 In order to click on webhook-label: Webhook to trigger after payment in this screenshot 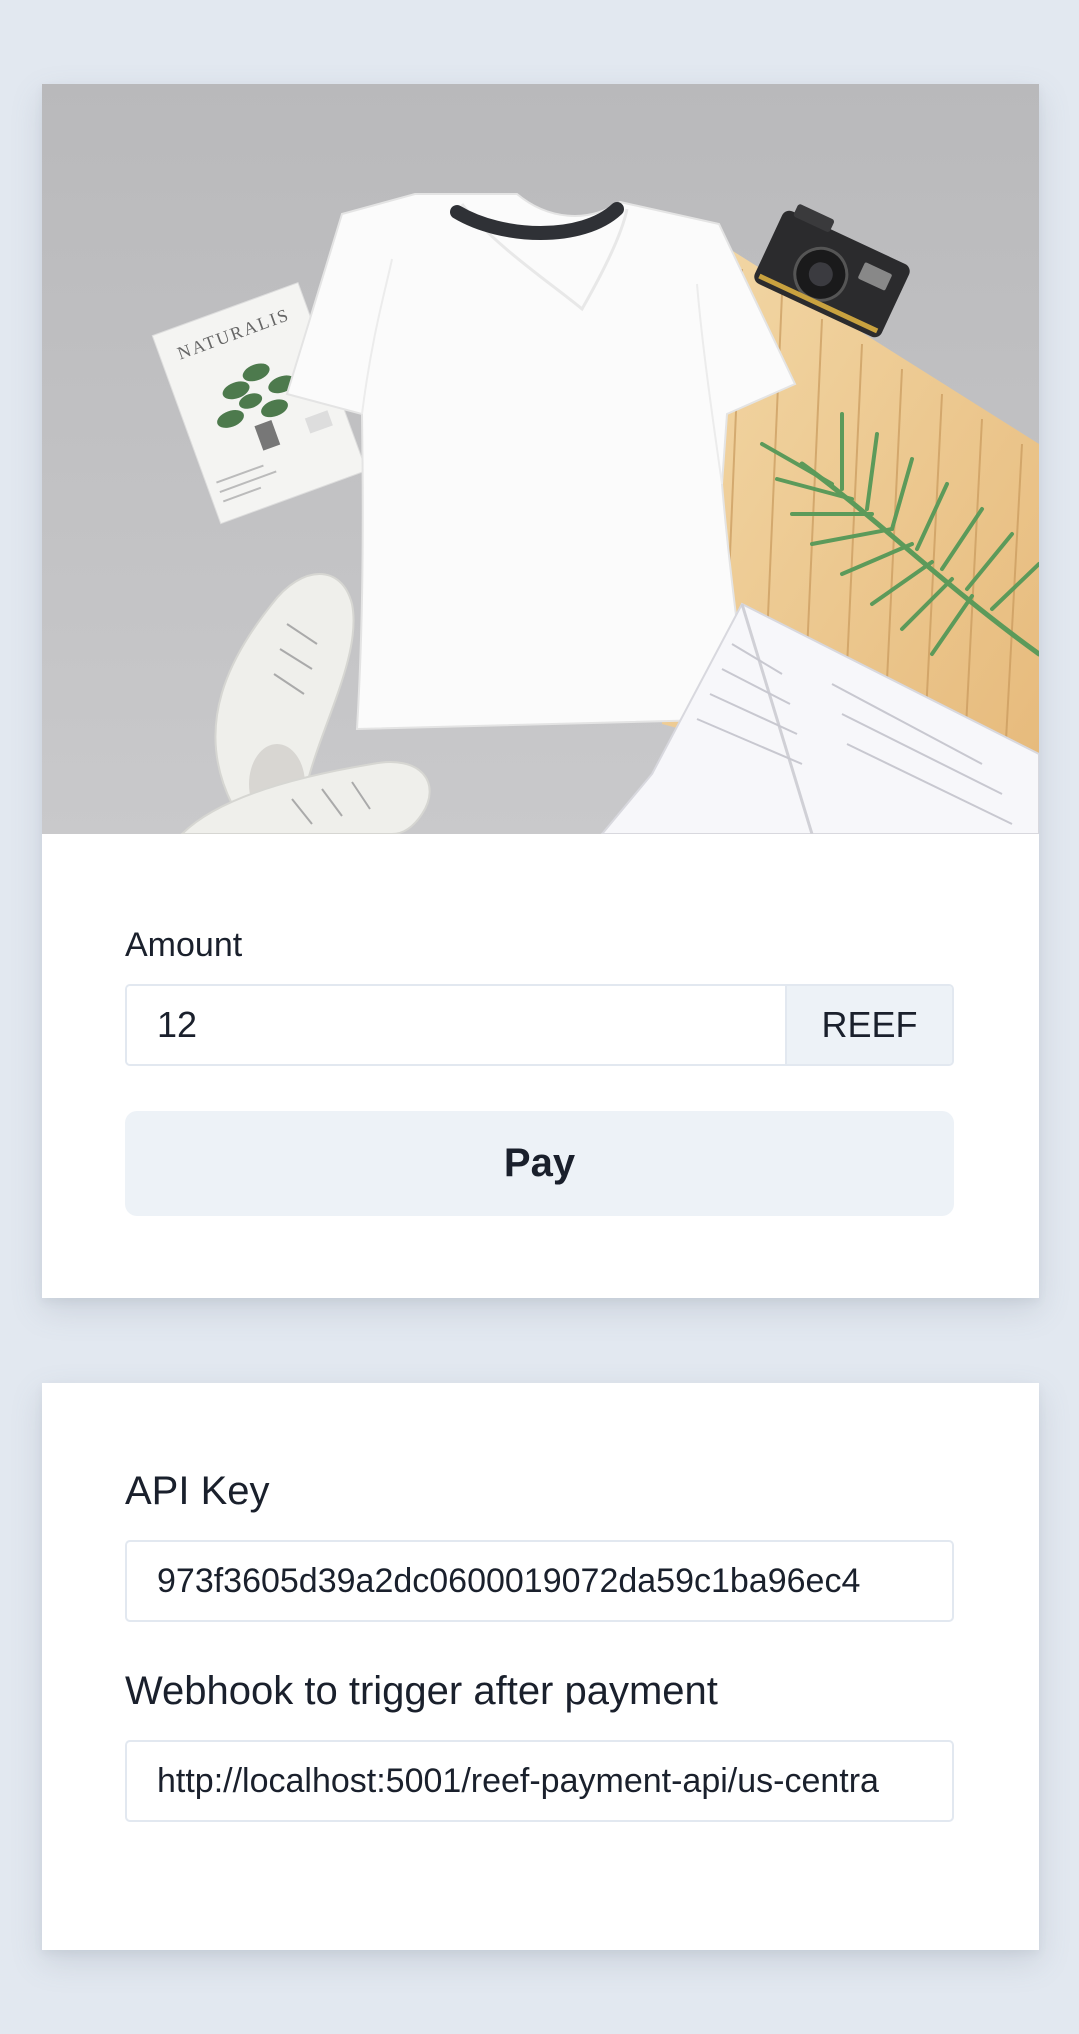, I will do `click(421, 1691)`.